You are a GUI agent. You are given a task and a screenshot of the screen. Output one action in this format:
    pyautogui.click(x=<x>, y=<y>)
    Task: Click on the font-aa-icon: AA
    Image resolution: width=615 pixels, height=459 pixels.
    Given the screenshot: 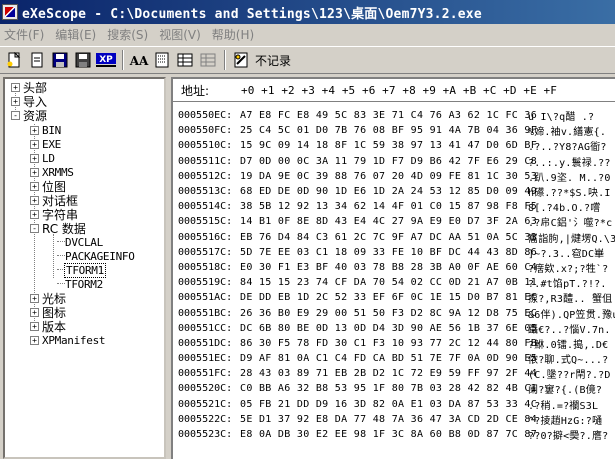 What is the action you would take?
    pyautogui.click(x=139, y=61)
    